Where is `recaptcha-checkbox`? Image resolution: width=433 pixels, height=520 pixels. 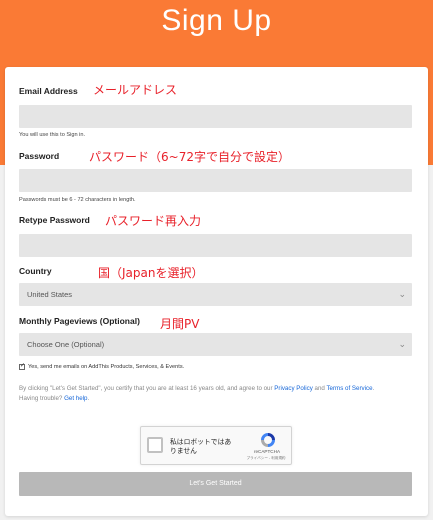
recaptcha-checkbox is located at coordinates (155, 445).